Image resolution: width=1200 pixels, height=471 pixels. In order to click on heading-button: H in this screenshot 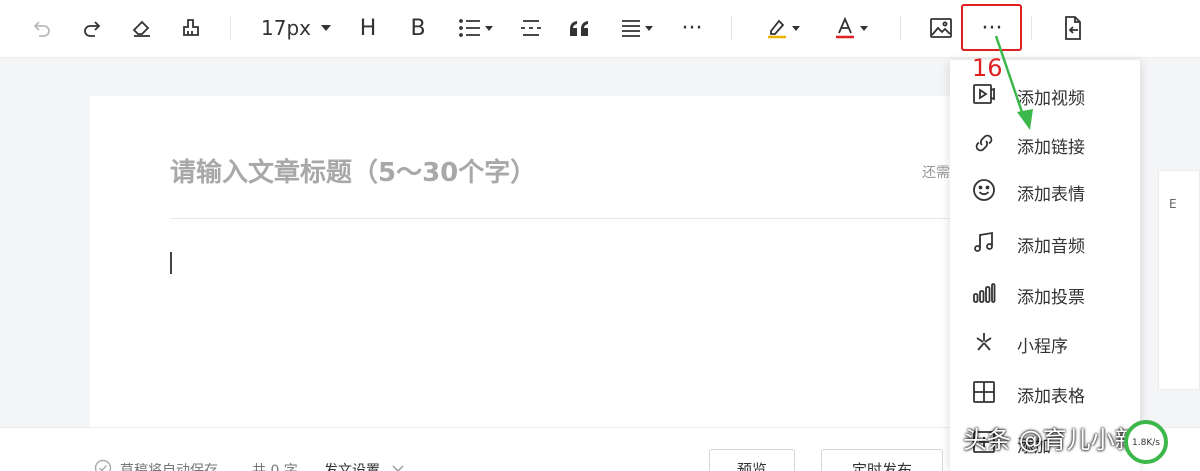, I will do `click(368, 28)`.